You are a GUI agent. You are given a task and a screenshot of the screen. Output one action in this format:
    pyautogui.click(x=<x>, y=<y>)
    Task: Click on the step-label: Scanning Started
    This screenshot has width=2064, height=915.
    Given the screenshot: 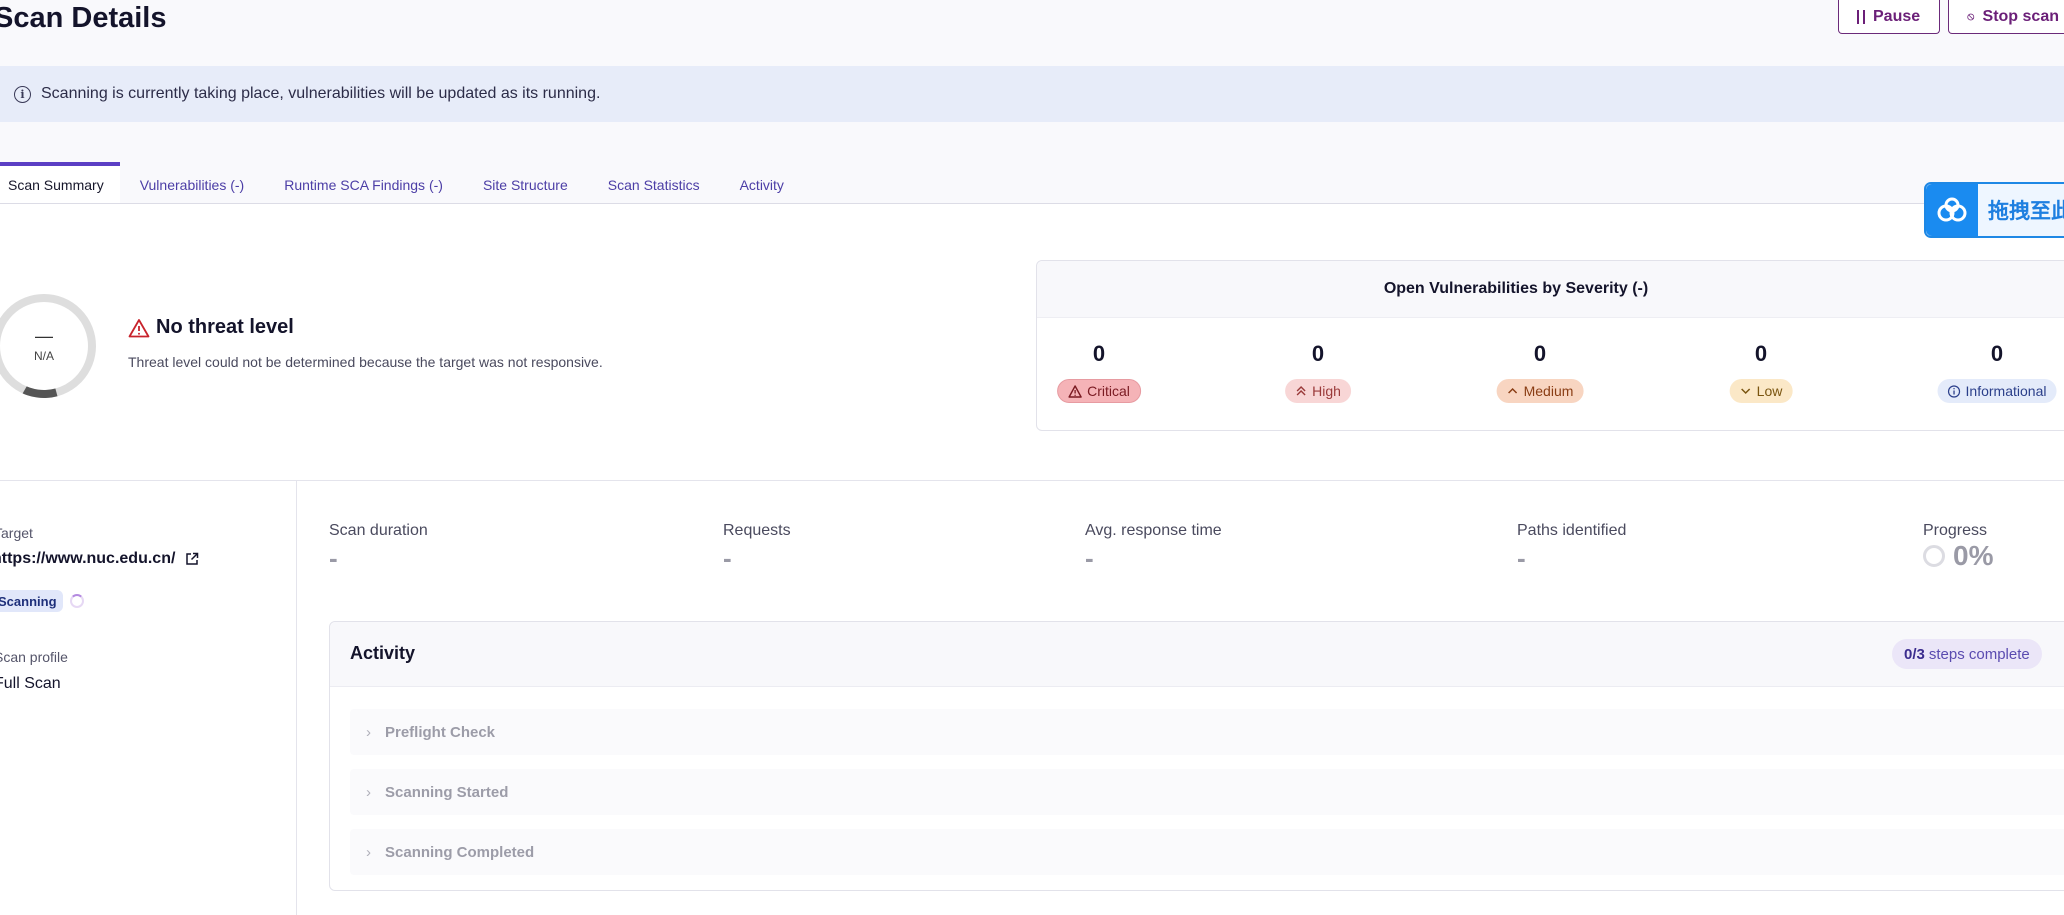 What is the action you would take?
    pyautogui.click(x=447, y=792)
    